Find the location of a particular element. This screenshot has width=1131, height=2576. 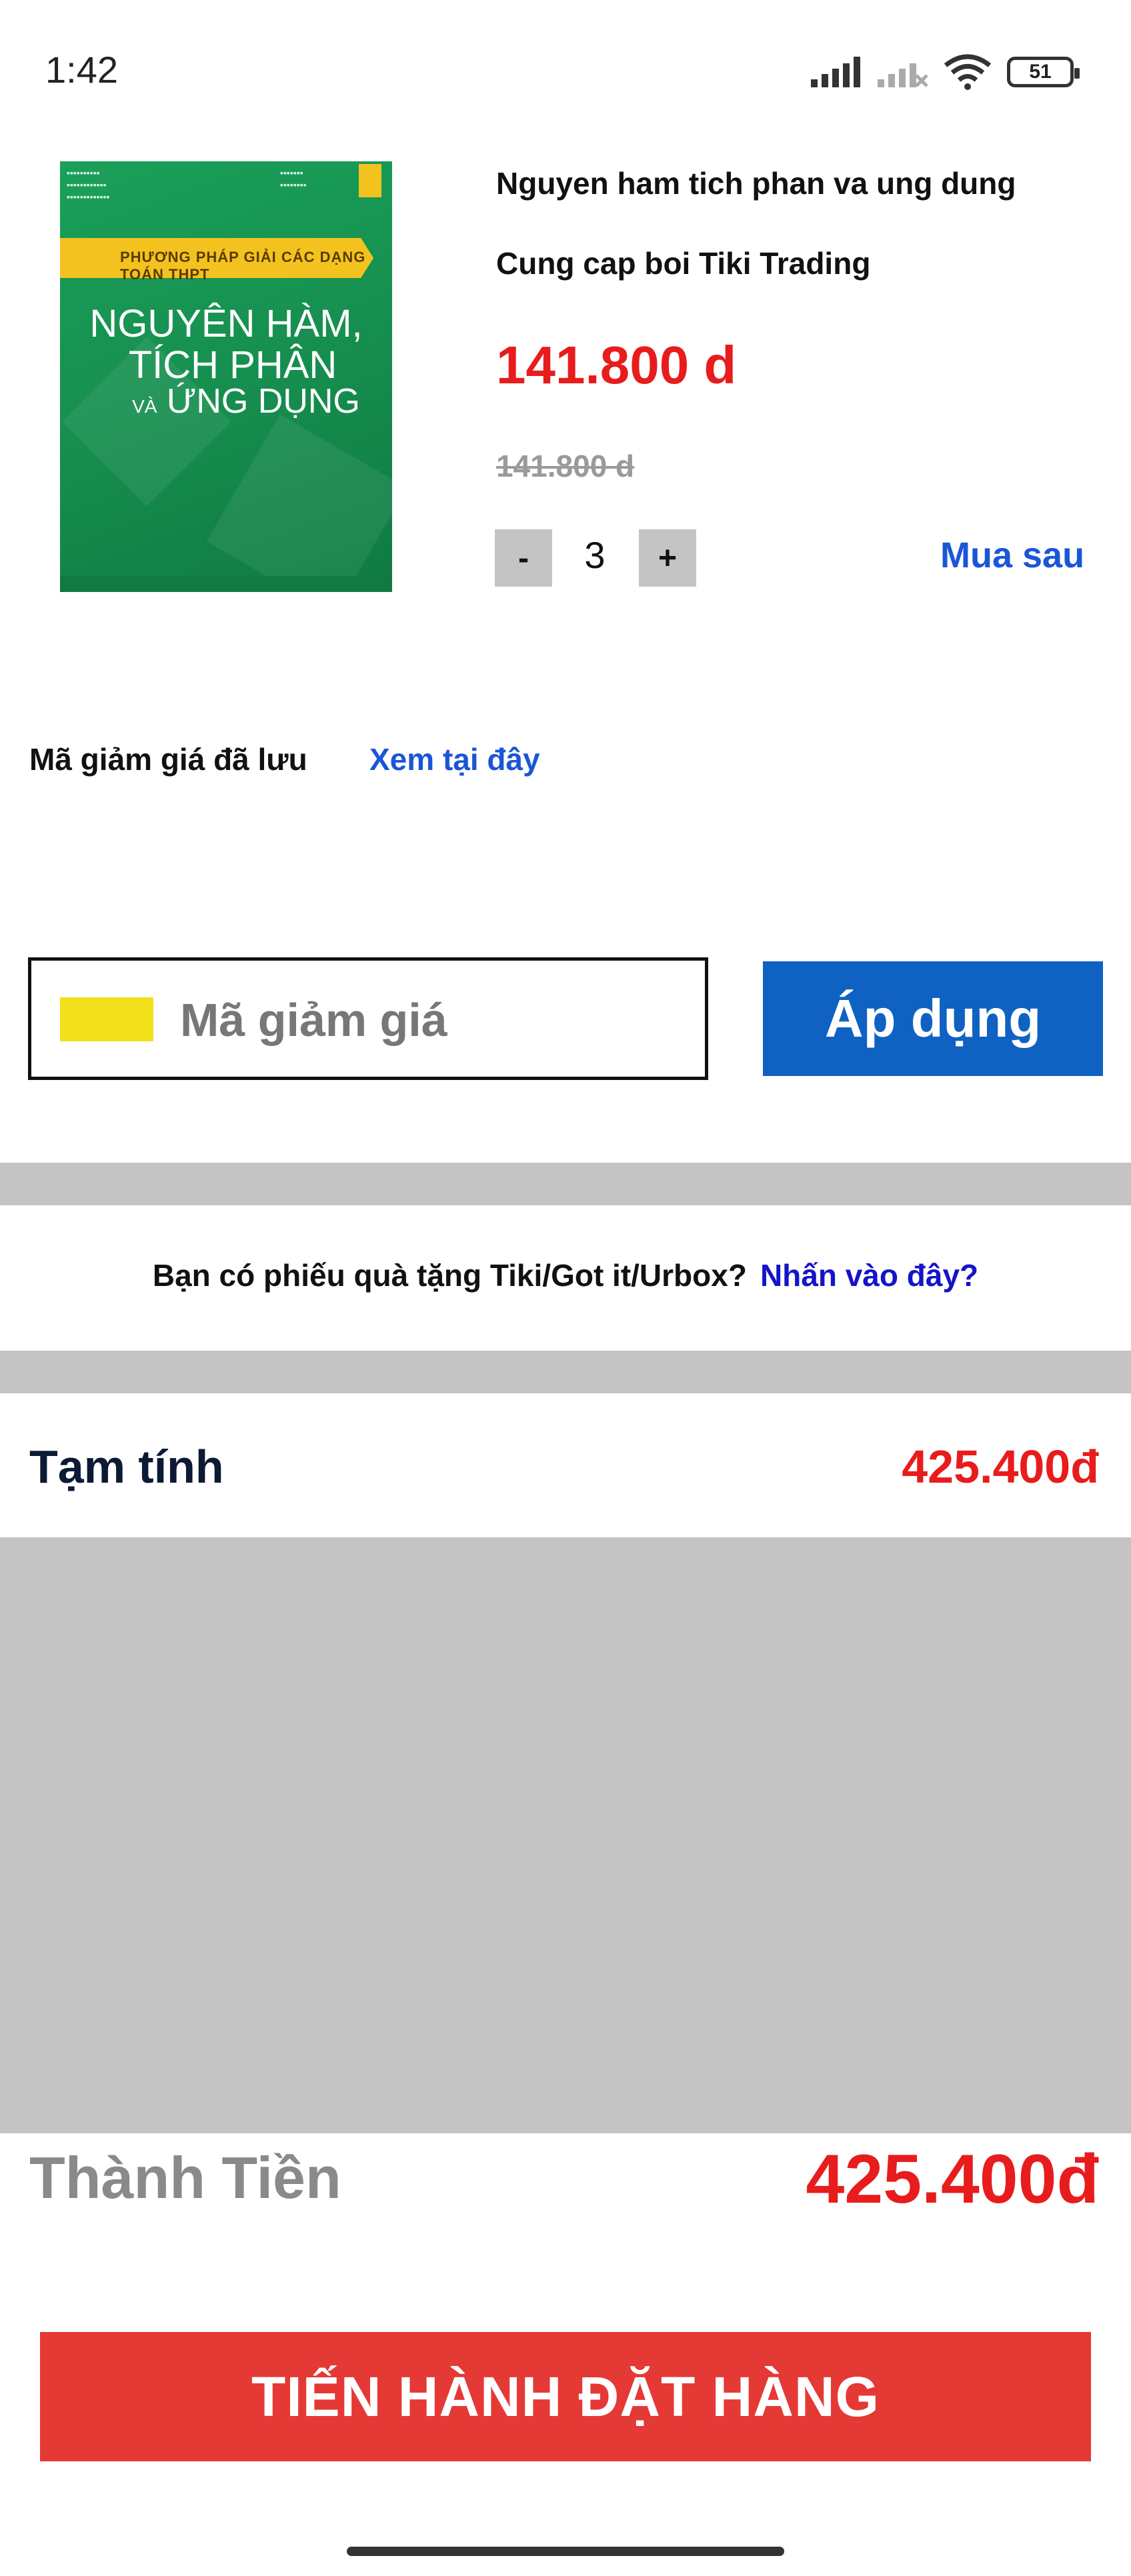

product-old-price: 141.800 d is located at coordinates (565, 466).